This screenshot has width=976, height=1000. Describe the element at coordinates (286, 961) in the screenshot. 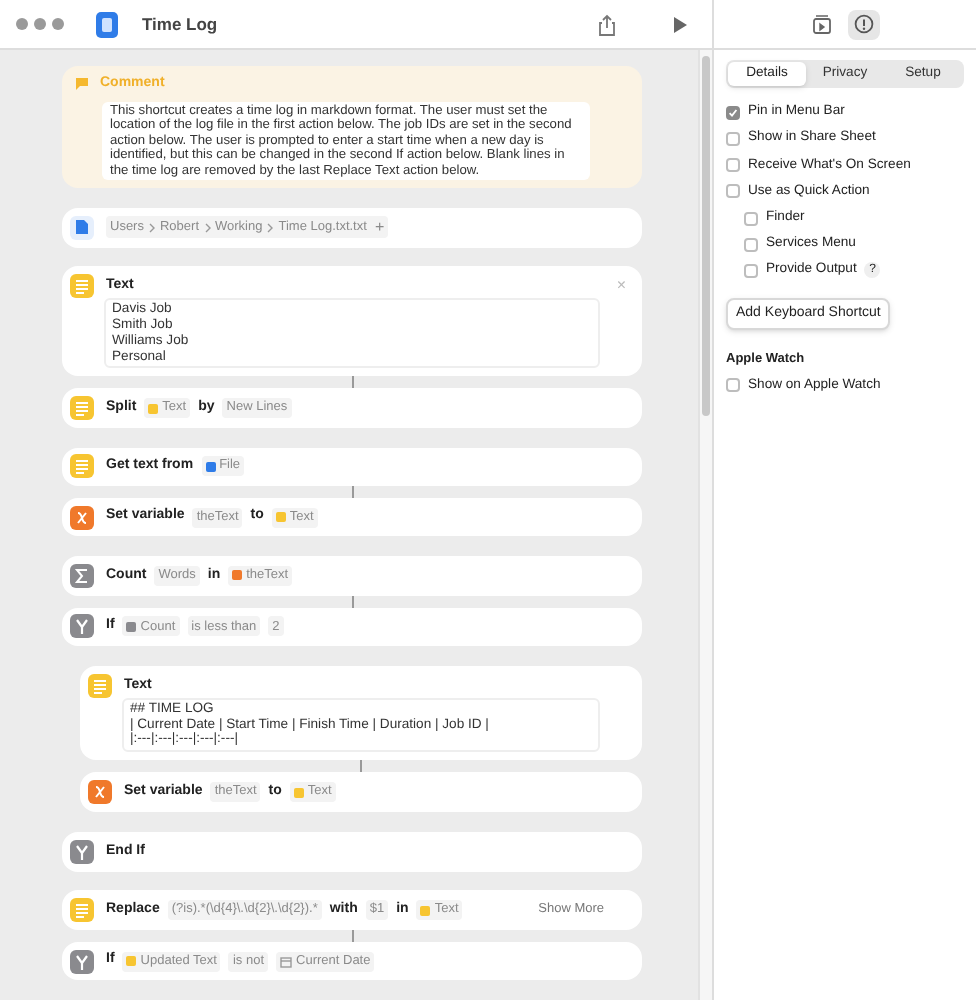

I see `calendar-icon` at that location.